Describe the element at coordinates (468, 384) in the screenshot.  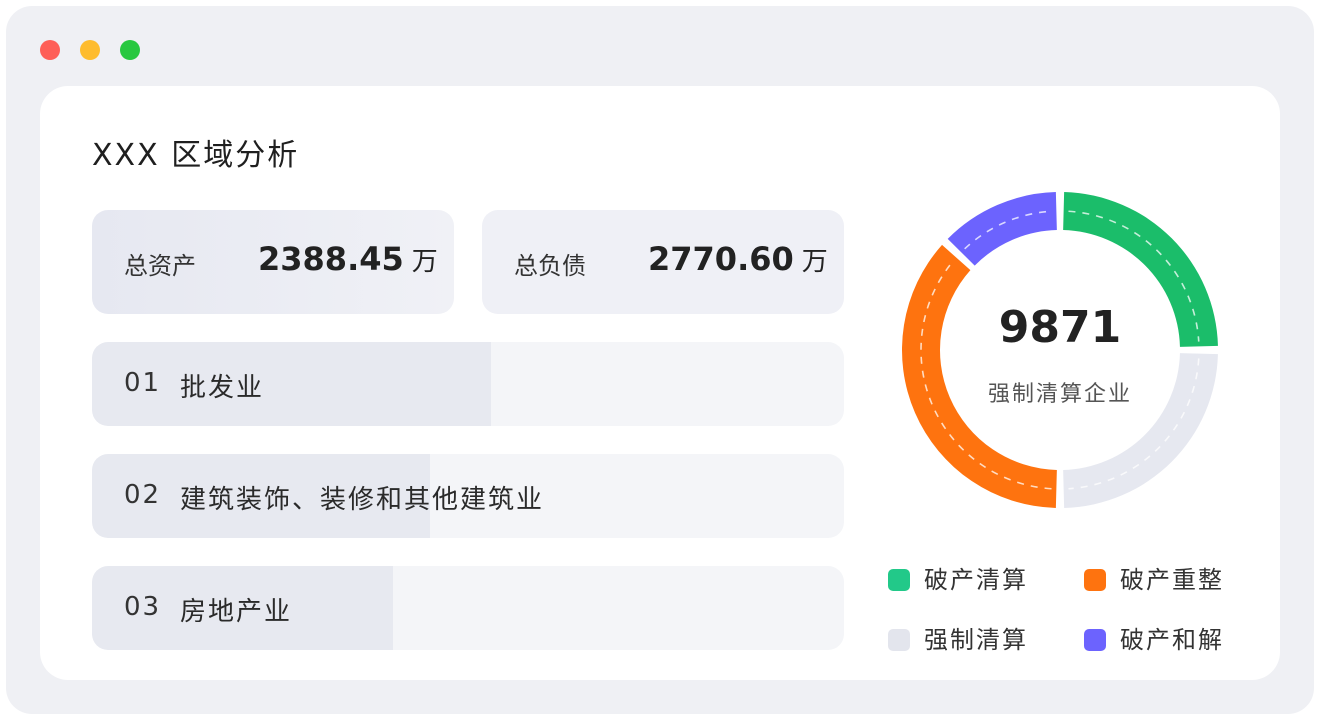
I see `industry-row-1: 01 批发业` at that location.